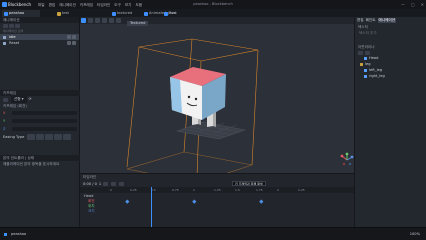 Image resolution: width=426 pixels, height=240 pixels. What do you see at coordinates (360, 20) in the screenshot?
I see `mode-edit: 편집` at bounding box center [360, 20].